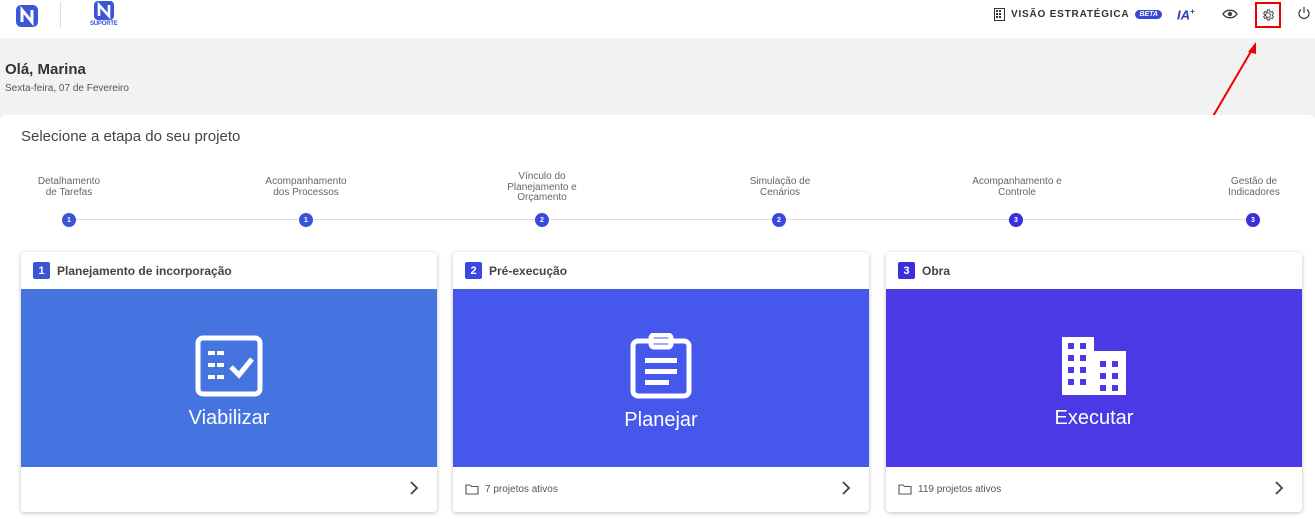 Image resolution: width=1315 pixels, height=519 pixels. What do you see at coordinates (960, 489) in the screenshot?
I see `card-footer-text: 119 projetos ativos` at bounding box center [960, 489].